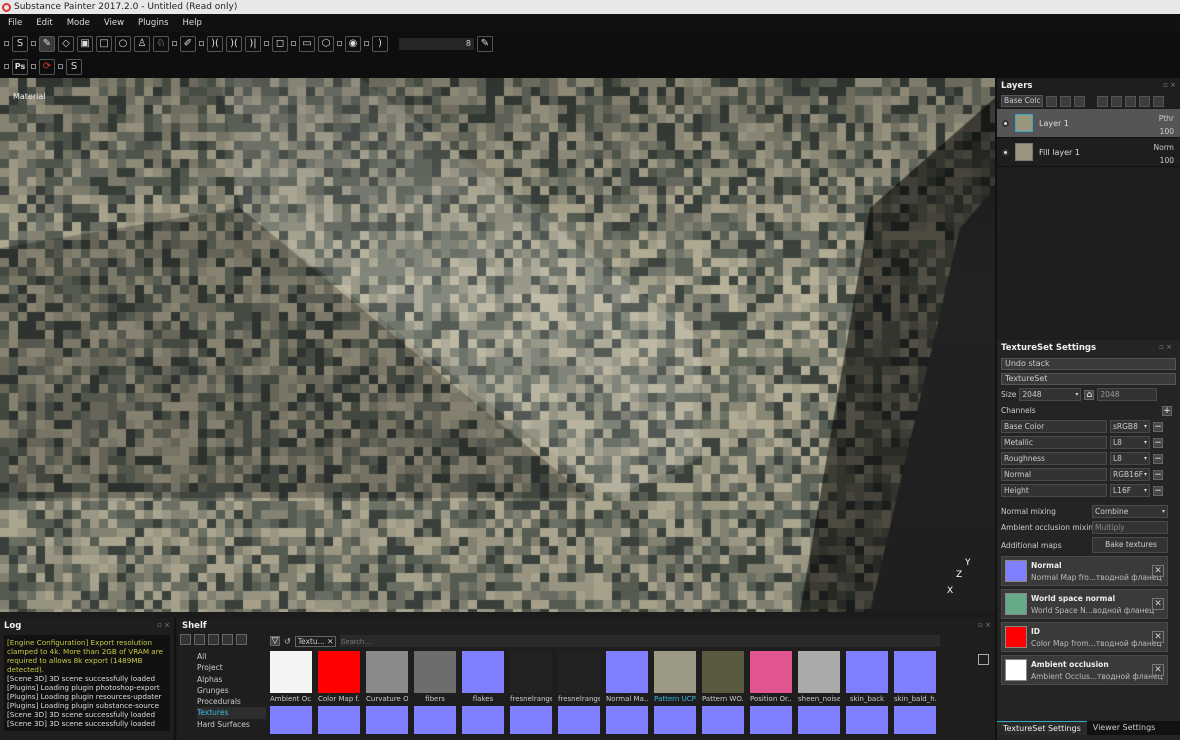  Describe the element at coordinates (1130, 426) in the screenshot. I see `channel-format-select: sRGB8` at that location.